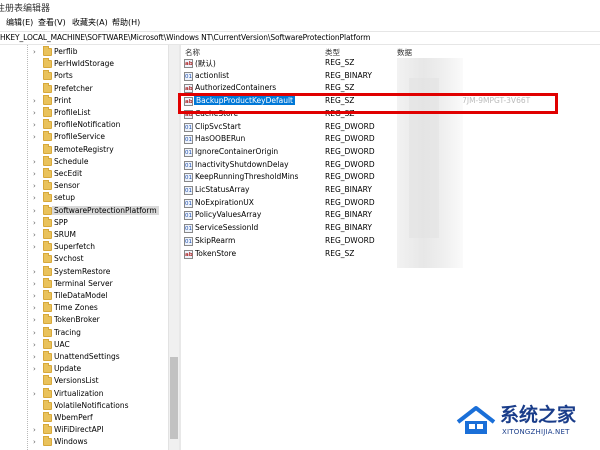  Describe the element at coordinates (84, 125) in the screenshot. I see `tree-item: › ProfileNotification` at that location.